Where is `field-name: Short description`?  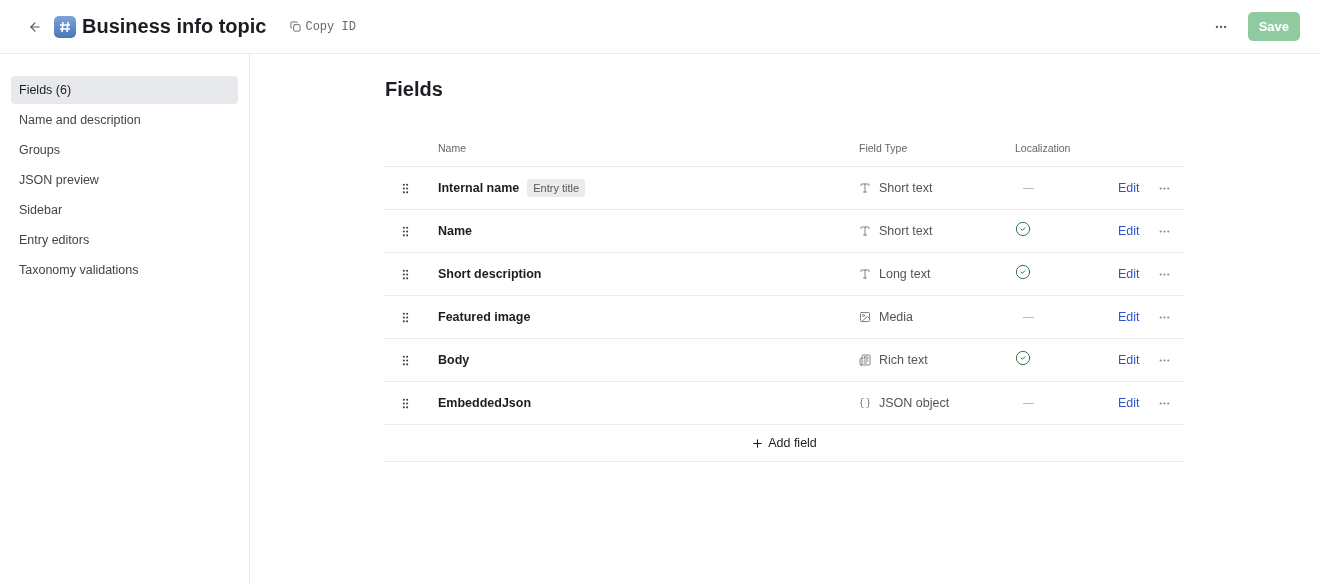
field-name: Short description is located at coordinates (490, 274).